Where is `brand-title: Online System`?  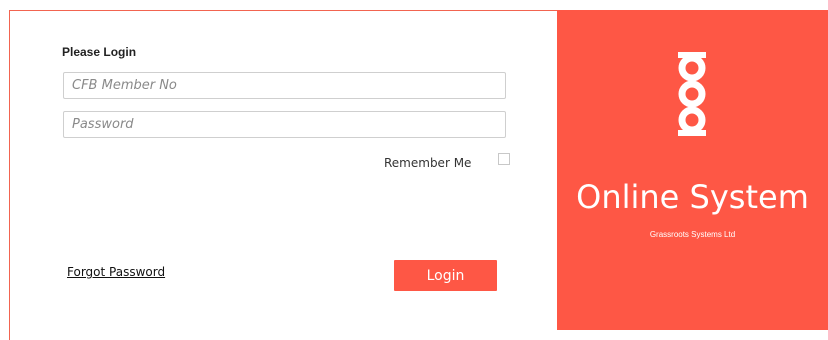 brand-title: Online System is located at coordinates (692, 197).